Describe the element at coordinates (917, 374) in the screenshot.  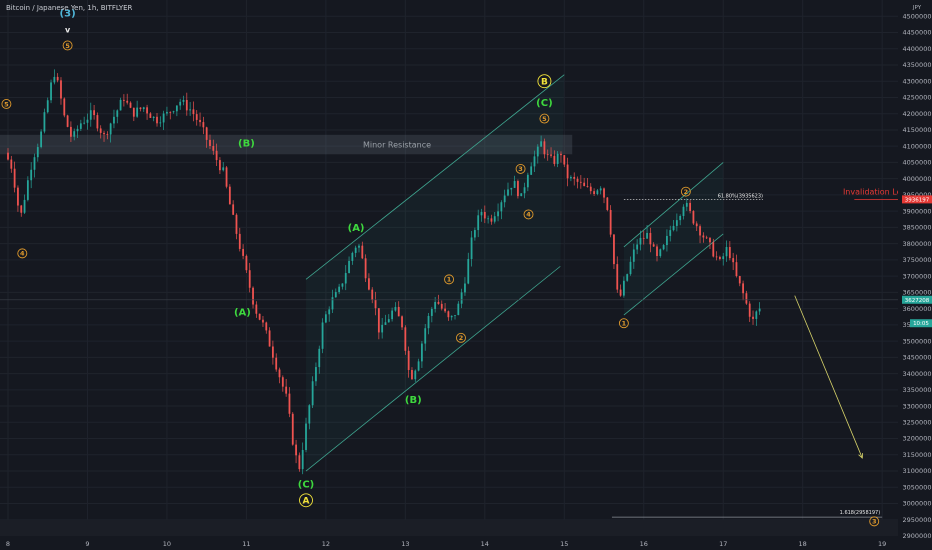
I see `price-tick-label: 3400000` at that location.